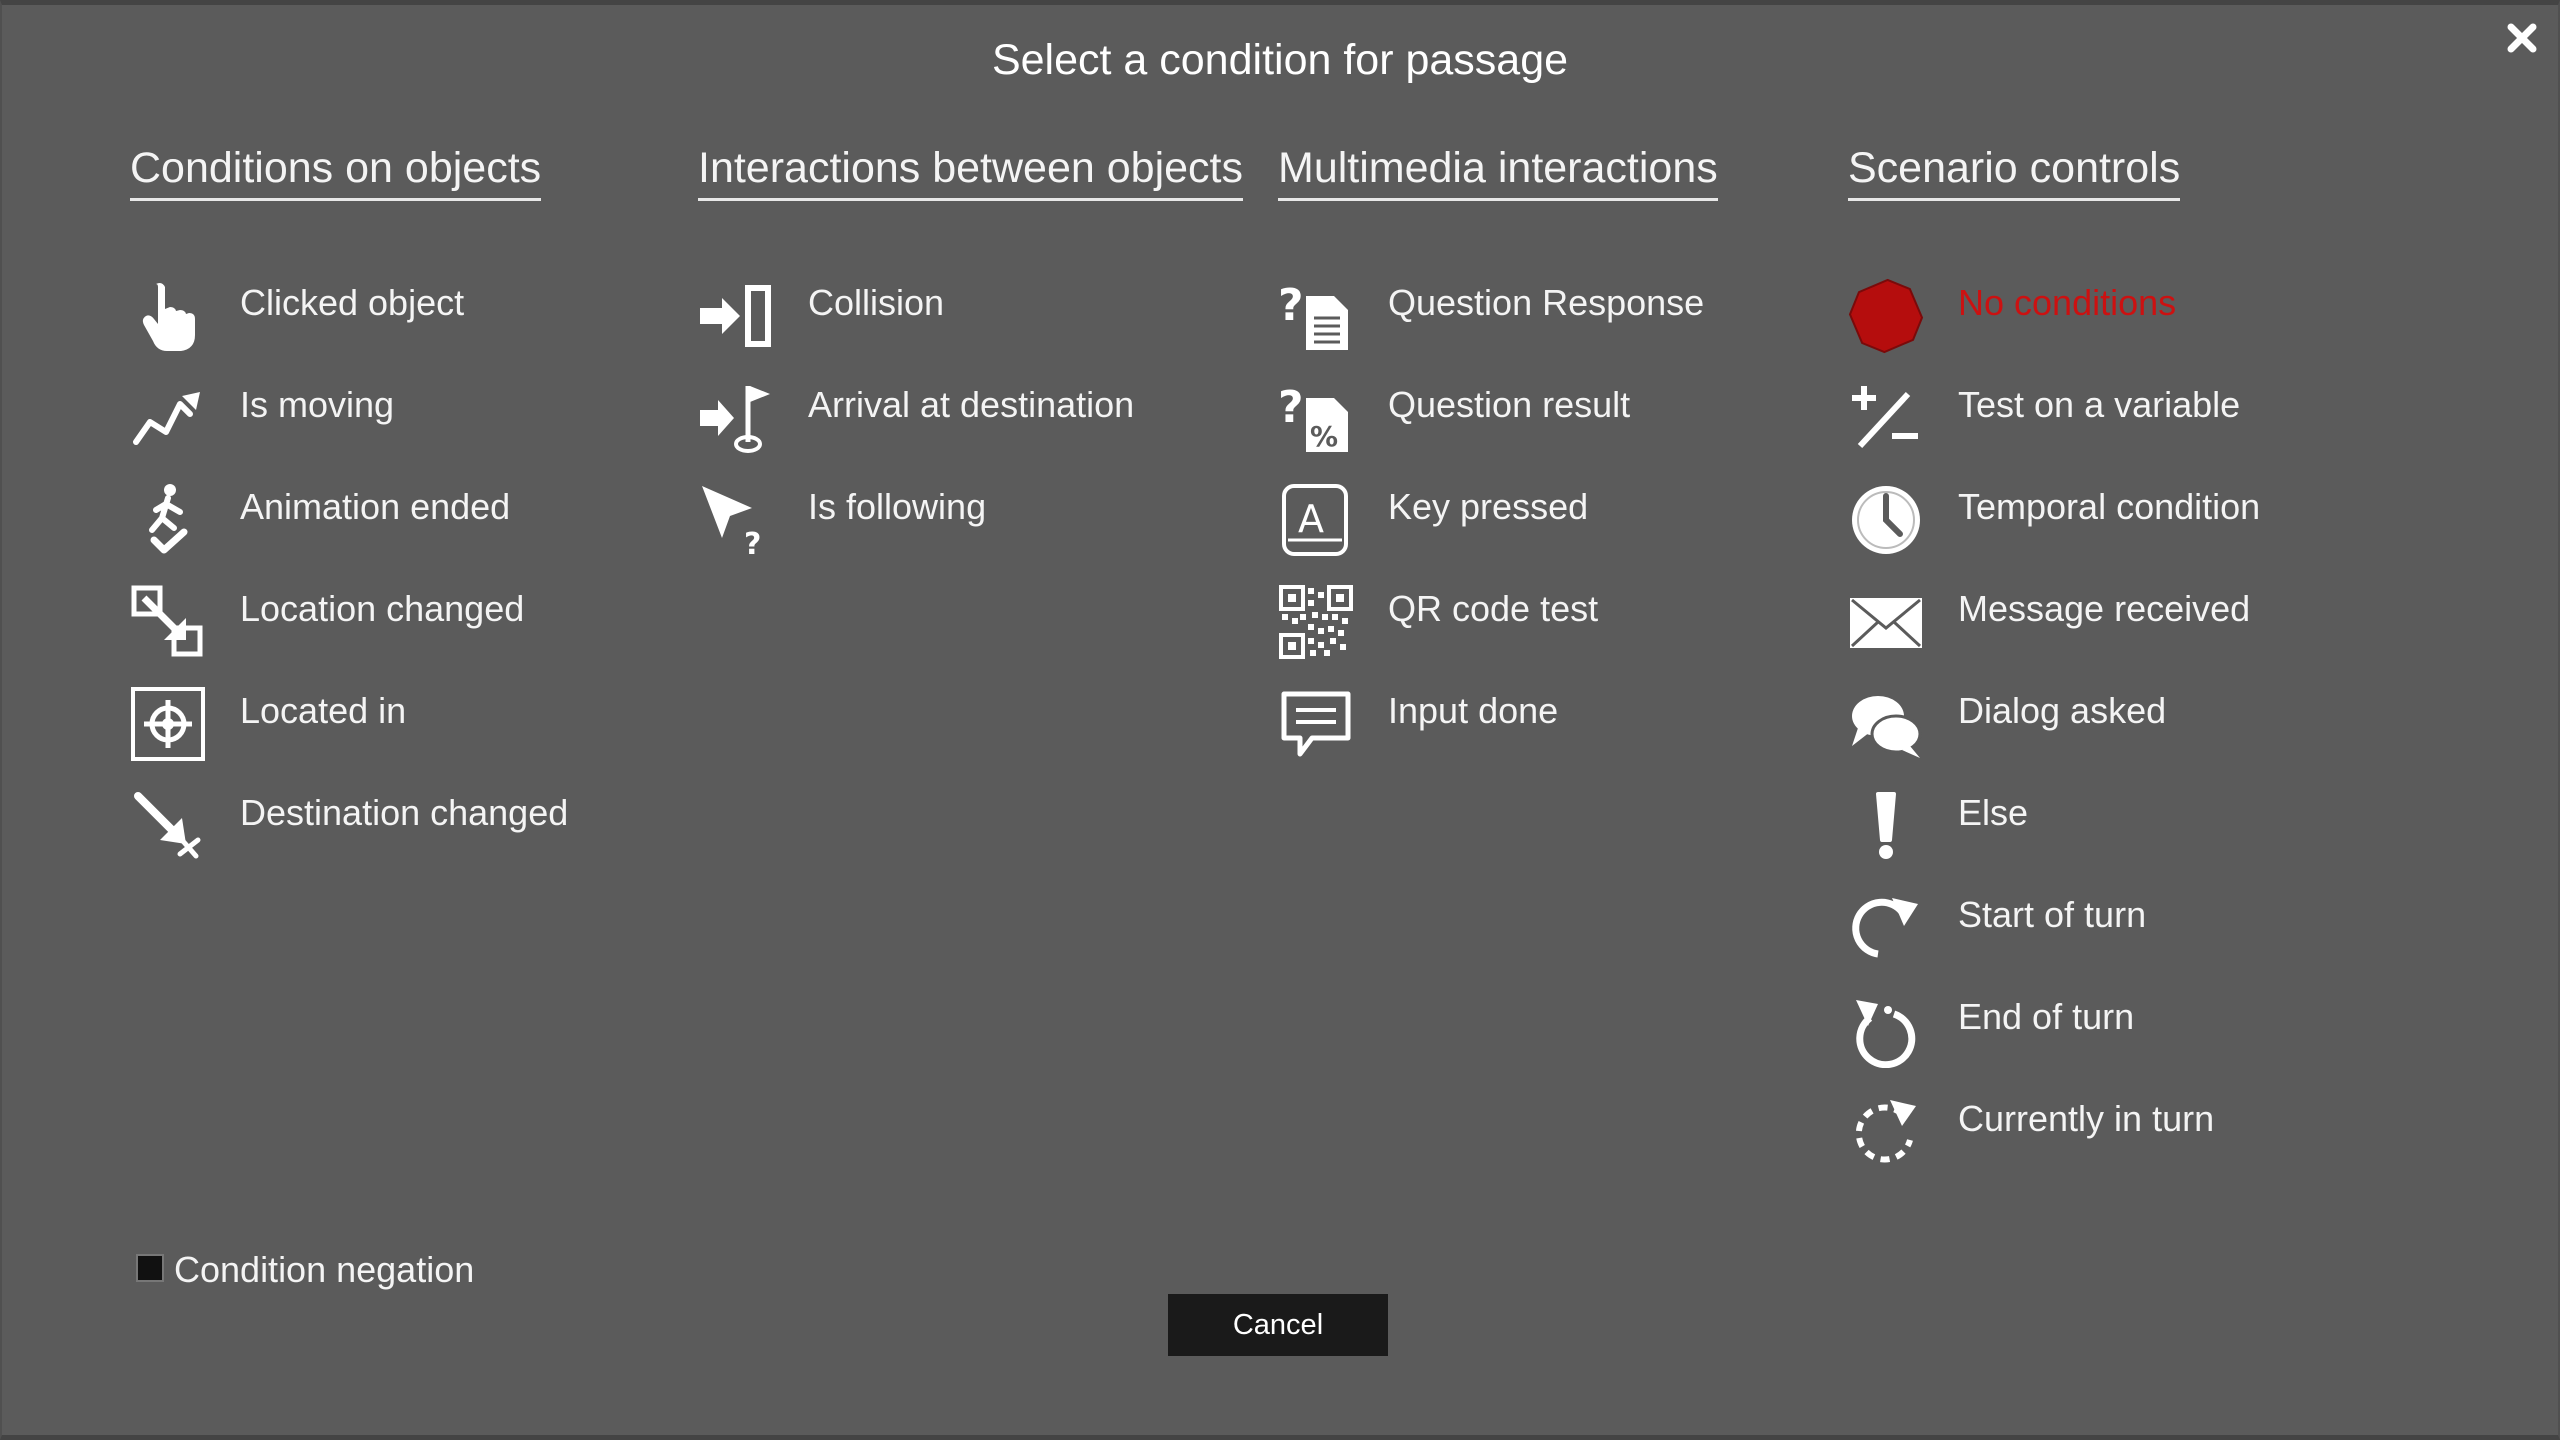  Describe the element at coordinates (150, 1268) in the screenshot. I see `checkbox-box` at that location.